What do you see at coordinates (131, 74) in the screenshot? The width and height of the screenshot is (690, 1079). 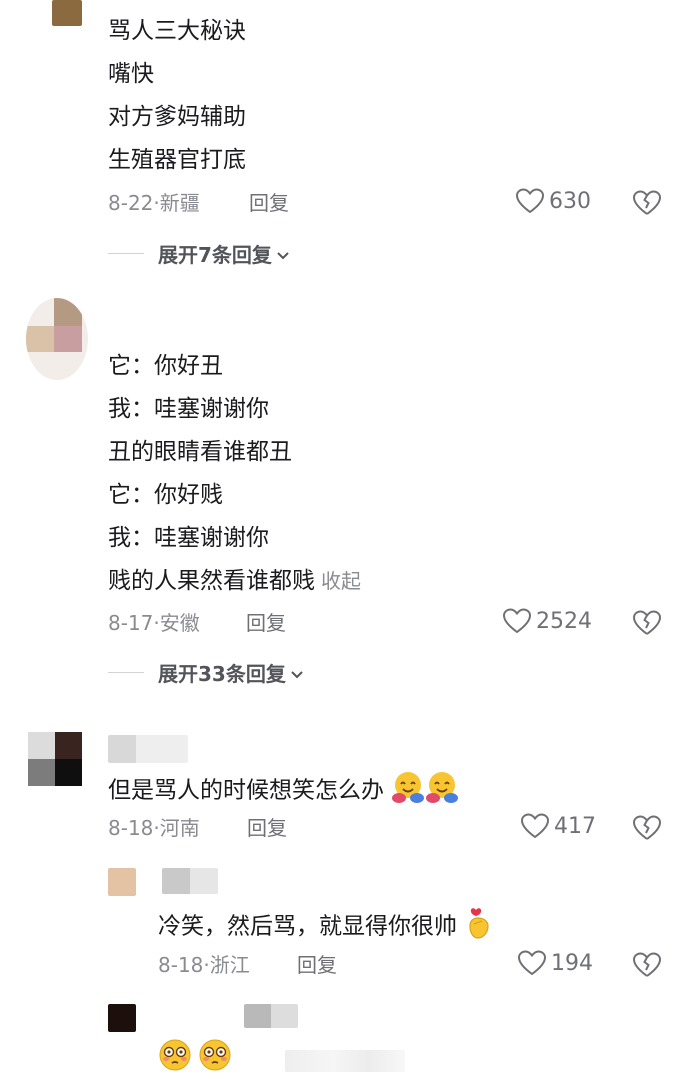 I see `comment-text-line: 嘴快` at bounding box center [131, 74].